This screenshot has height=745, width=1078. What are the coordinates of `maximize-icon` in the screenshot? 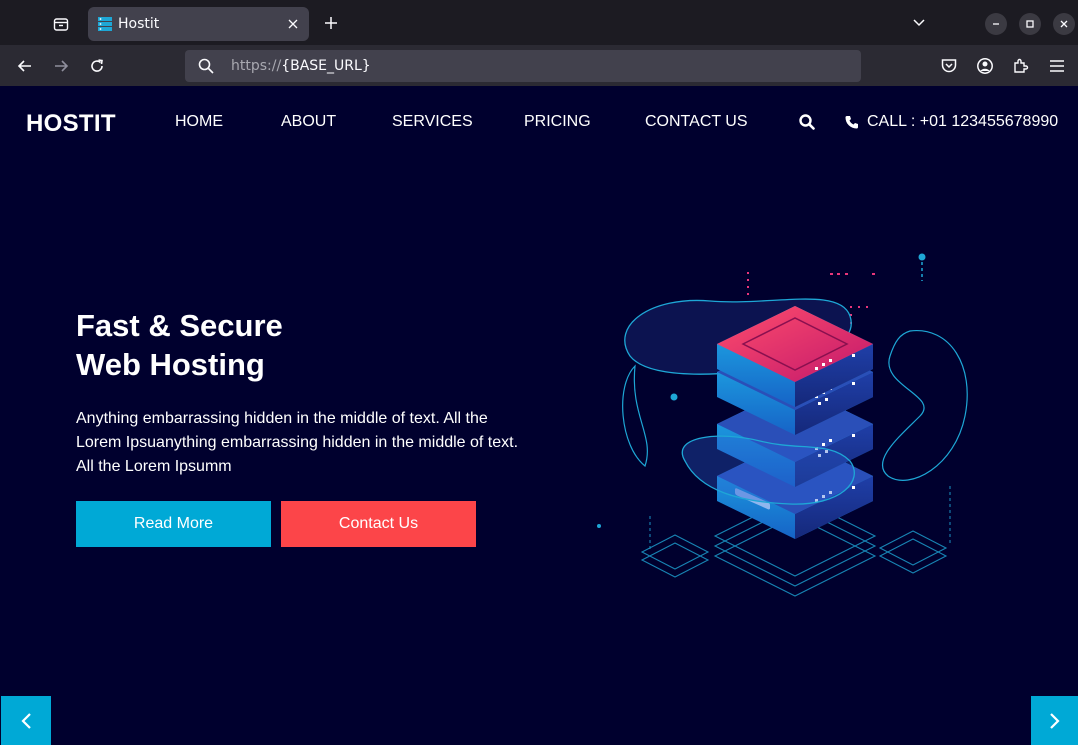 It's located at (1030, 24).